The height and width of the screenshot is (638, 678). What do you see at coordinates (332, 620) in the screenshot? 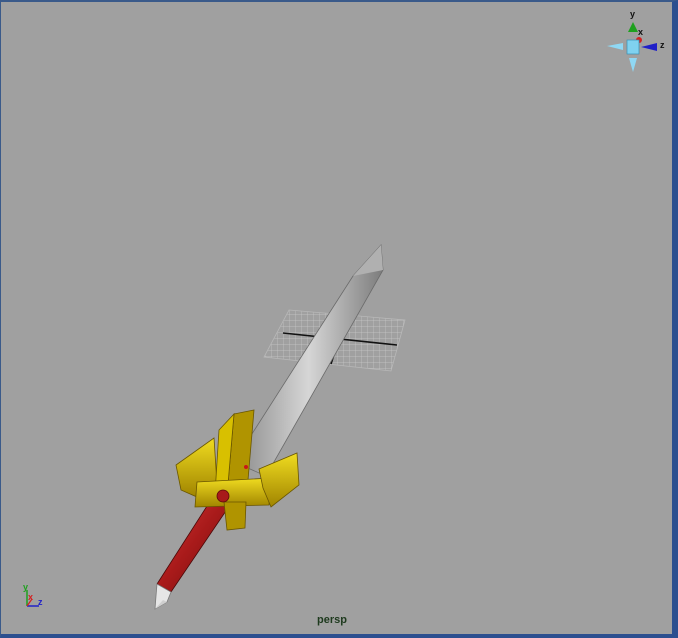
I see `camera-name-label: persp` at bounding box center [332, 620].